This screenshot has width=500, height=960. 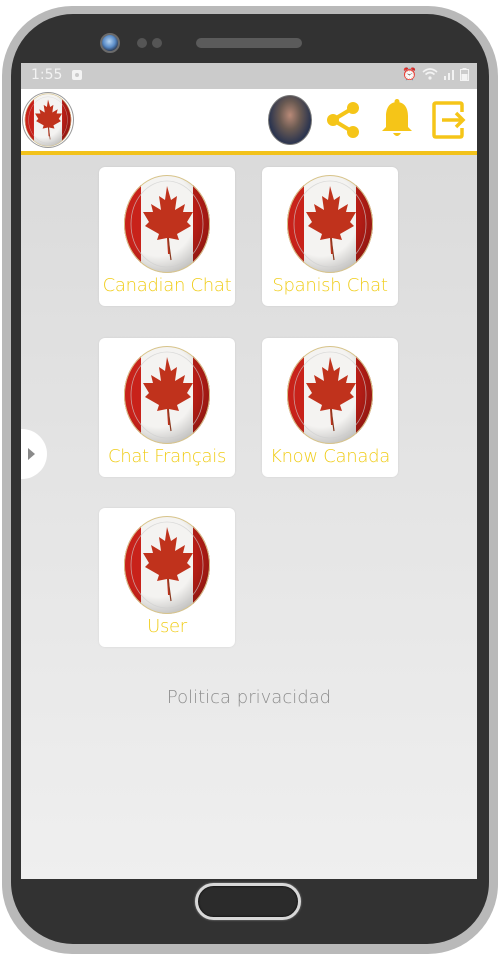 I want to click on status-time: 1:55, so click(x=47, y=75).